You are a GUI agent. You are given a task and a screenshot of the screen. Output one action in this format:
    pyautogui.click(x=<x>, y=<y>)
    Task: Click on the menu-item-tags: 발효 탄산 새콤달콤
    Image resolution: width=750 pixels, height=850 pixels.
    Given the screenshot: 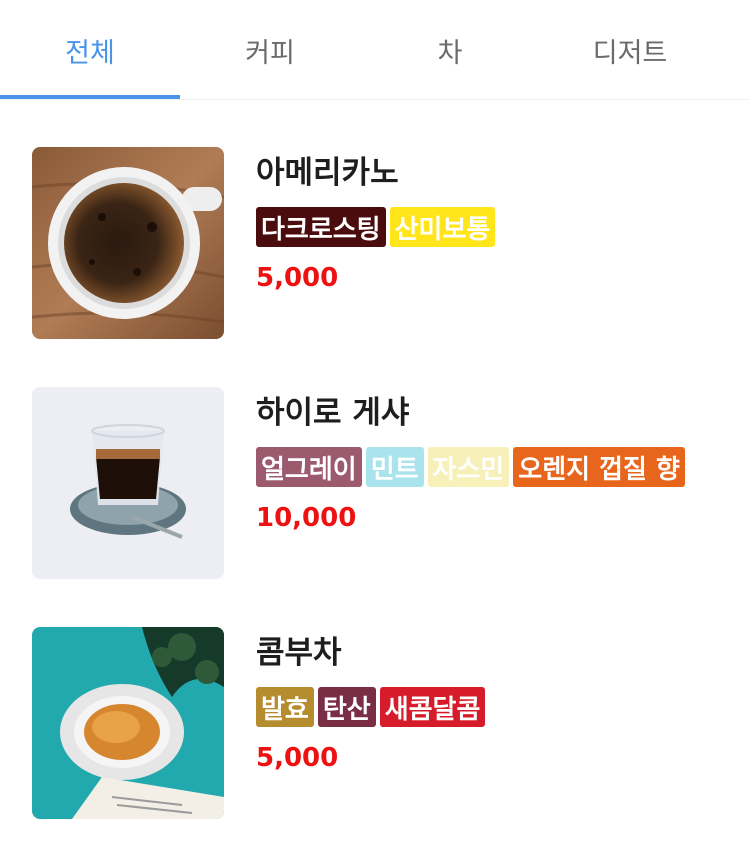 What is the action you would take?
    pyautogui.click(x=371, y=707)
    